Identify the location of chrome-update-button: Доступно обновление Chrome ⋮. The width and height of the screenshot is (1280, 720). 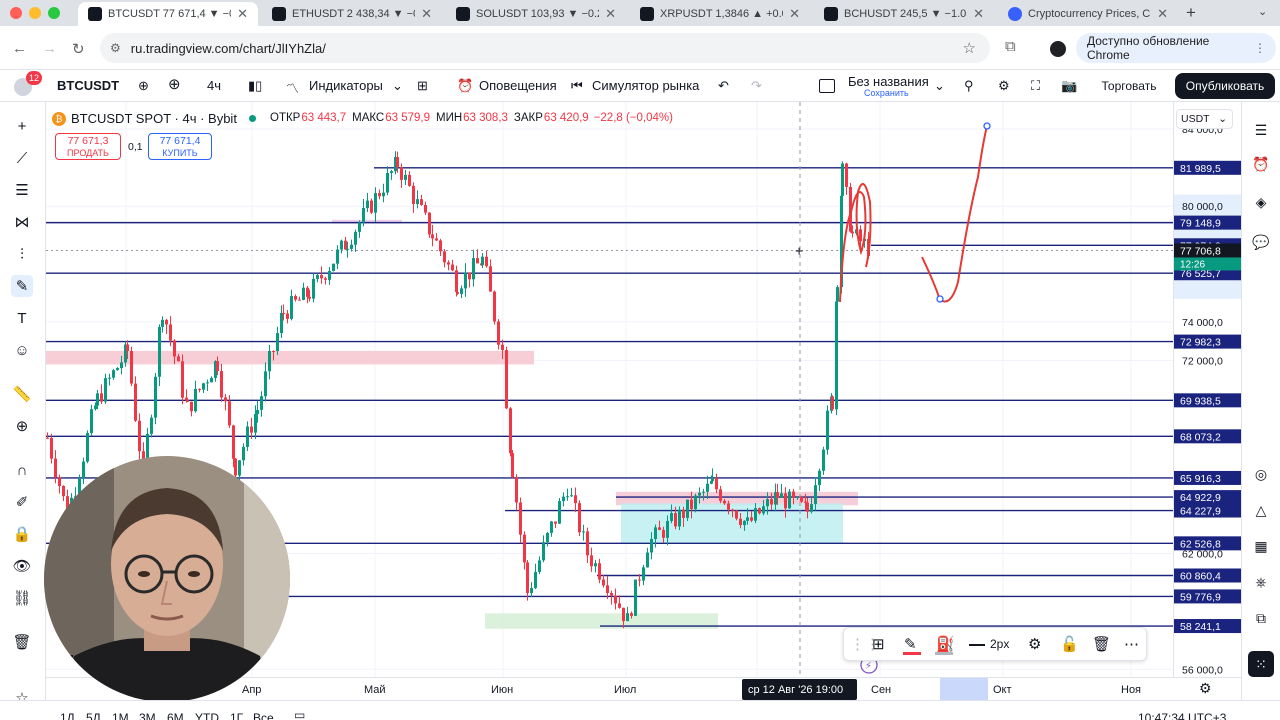
(1176, 48).